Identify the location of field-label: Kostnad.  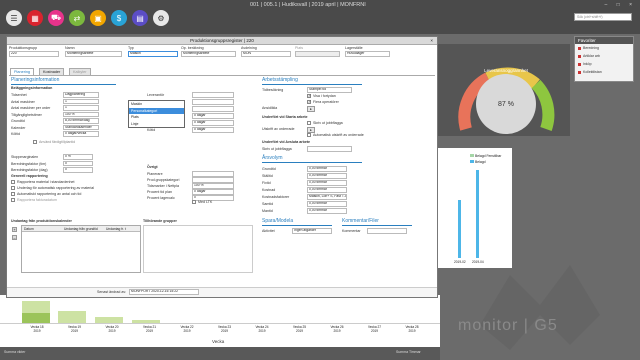
(269, 190).